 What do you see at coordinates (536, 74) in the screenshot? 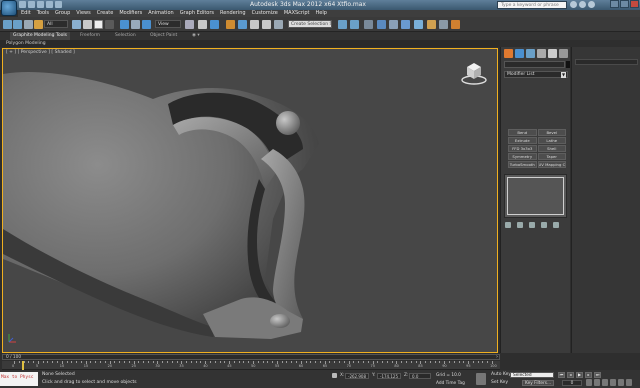
I see `modifier-list-dropdown: Modifier List` at bounding box center [536, 74].